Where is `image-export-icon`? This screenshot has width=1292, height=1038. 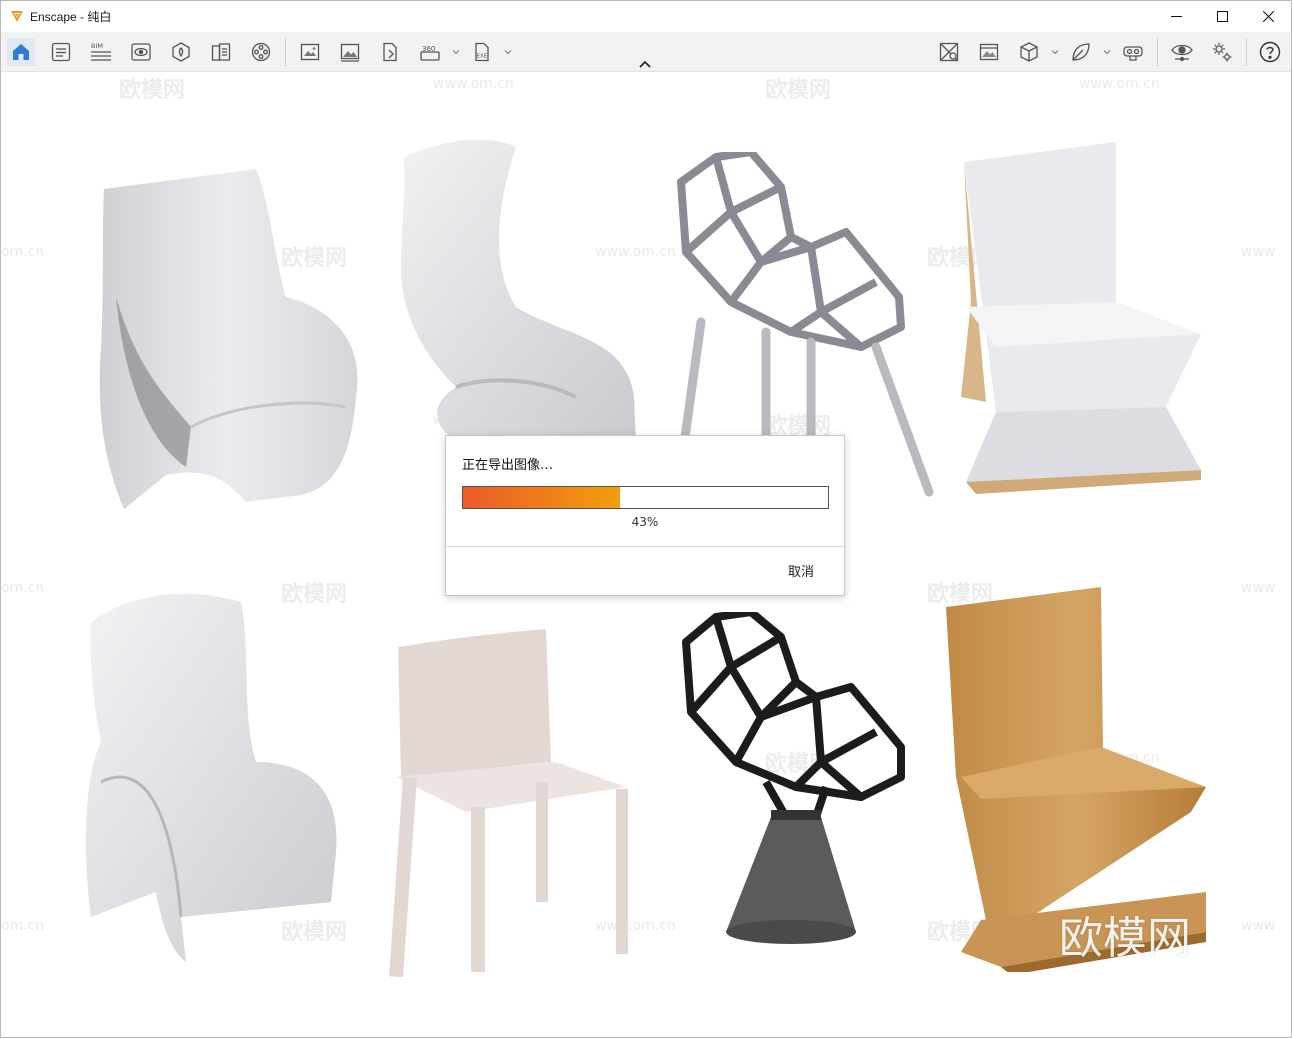 image-export-icon is located at coordinates (350, 52).